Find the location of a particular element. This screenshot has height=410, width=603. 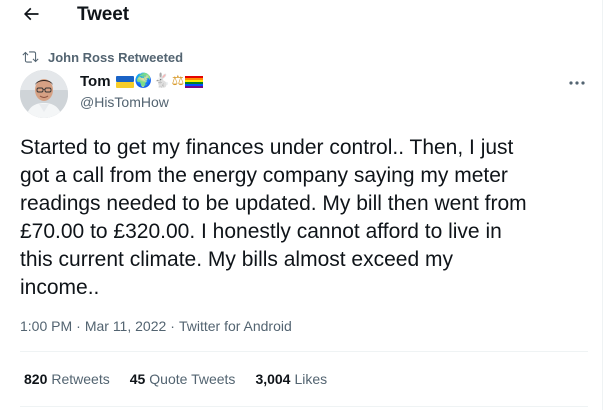

retweets-label: Retweets is located at coordinates (80, 379).